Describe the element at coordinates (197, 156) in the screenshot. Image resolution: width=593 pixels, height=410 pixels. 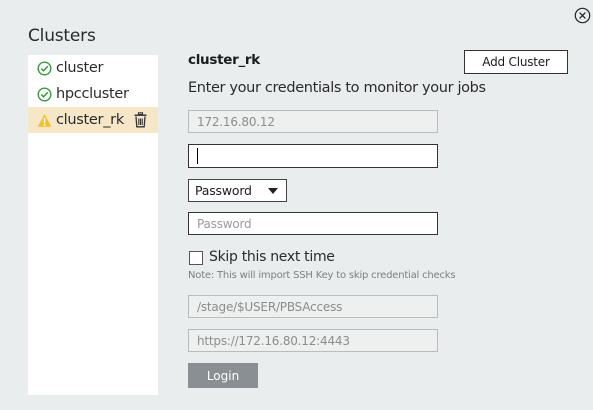
I see `text-caret` at that location.